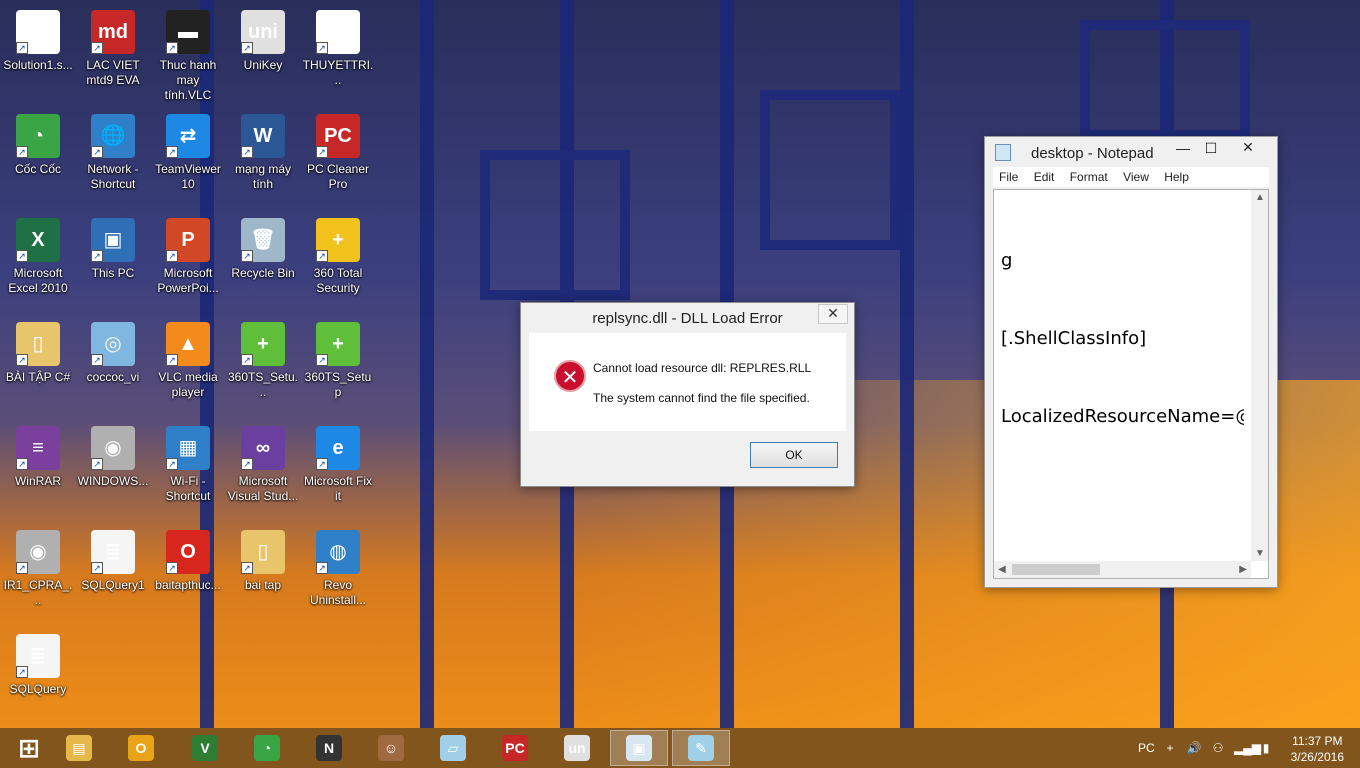  Describe the element at coordinates (188, 54) in the screenshot. I see `desktop-icon: ▬ ↗ Thuc hanh may tính.VLC` at that location.